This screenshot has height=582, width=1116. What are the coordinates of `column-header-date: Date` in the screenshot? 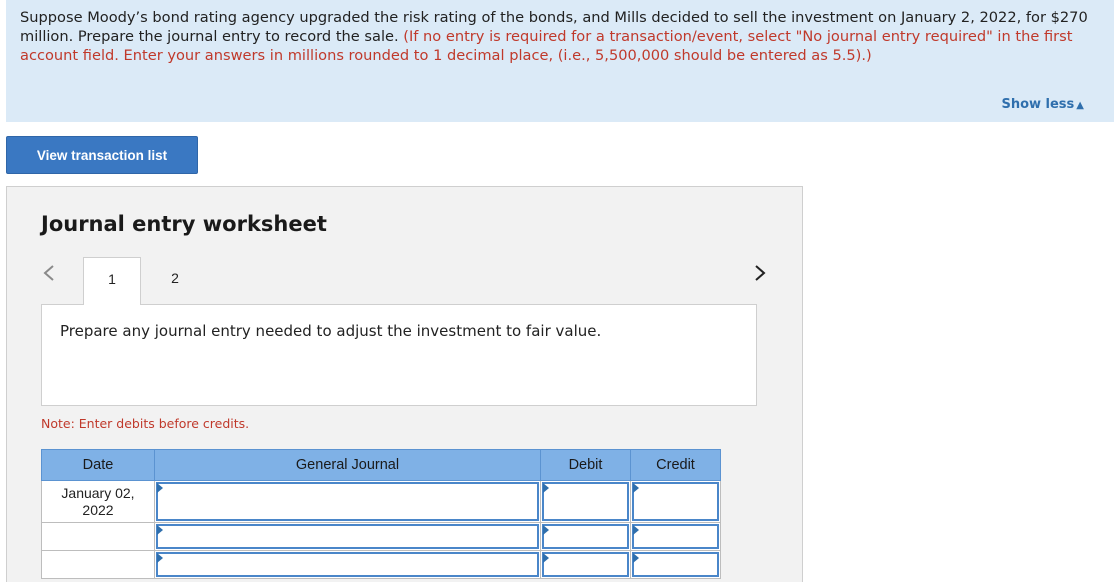 It's located at (98, 465).